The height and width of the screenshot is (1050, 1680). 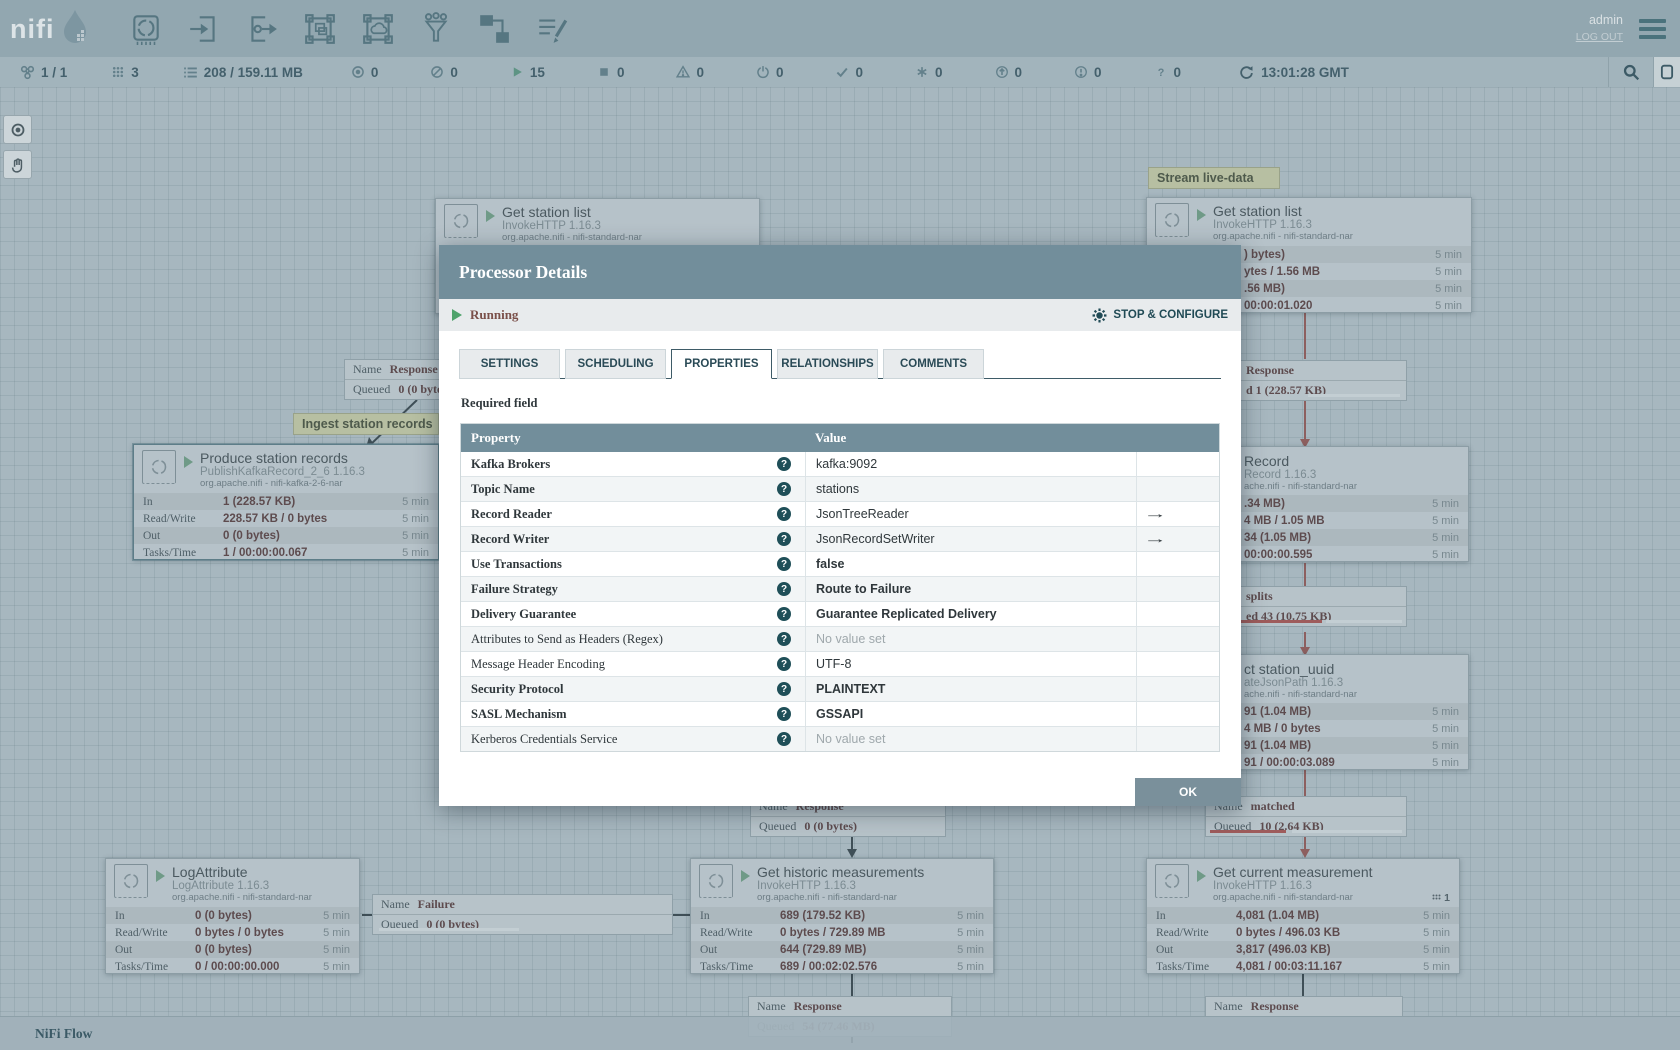 I want to click on search-icon, so click(x=1631, y=72).